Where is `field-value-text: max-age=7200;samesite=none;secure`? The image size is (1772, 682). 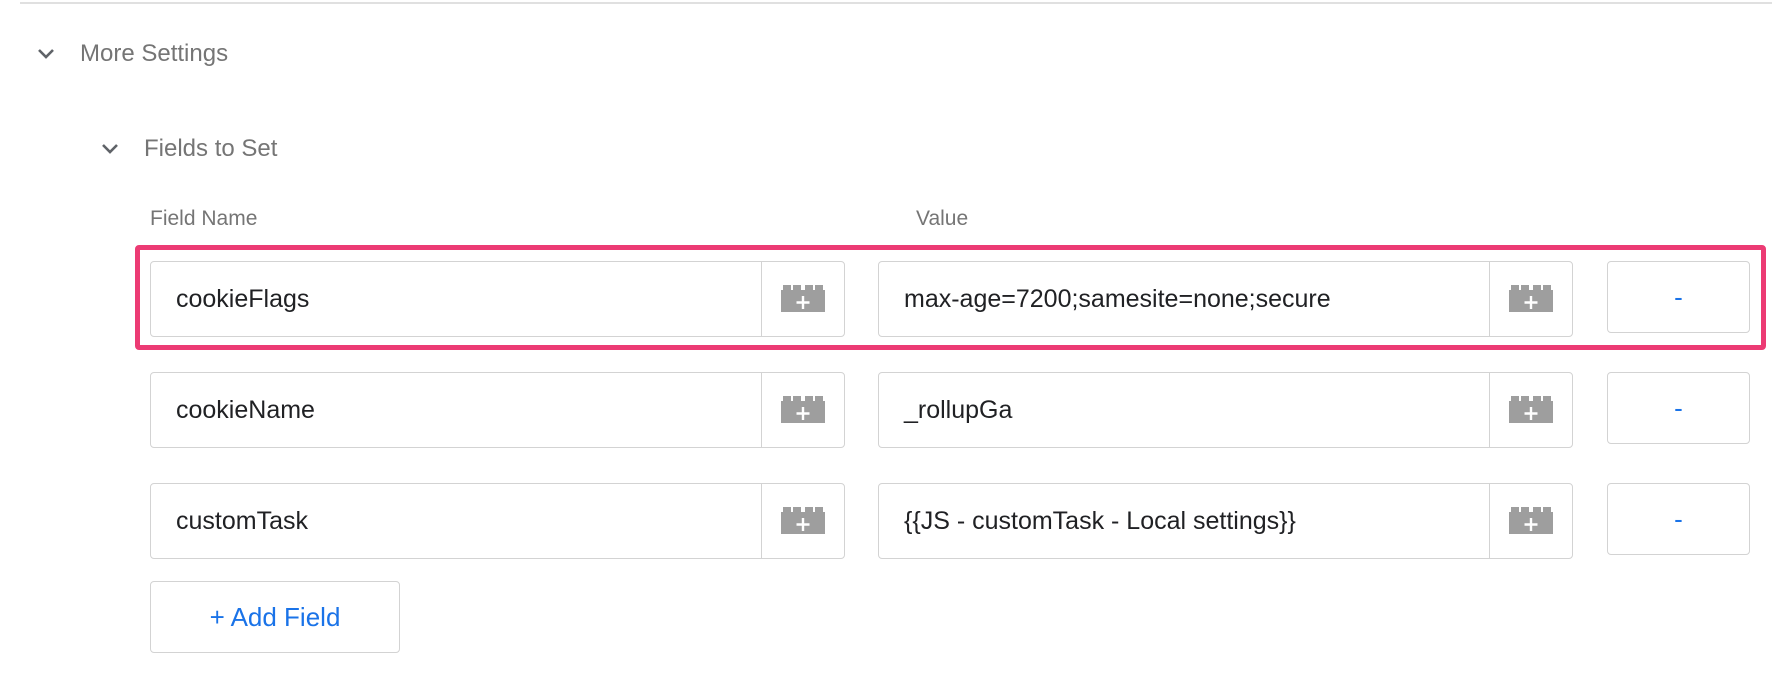
field-value-text: max-age=7200;samesite=none;secure is located at coordinates (1184, 299).